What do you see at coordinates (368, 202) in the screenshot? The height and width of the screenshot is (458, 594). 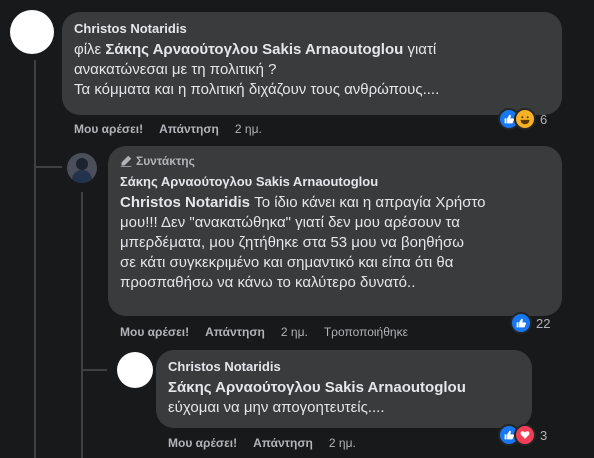 I see `comment-text-suffix: Το ίδιο κάνει και η απραγία Χρήστο` at bounding box center [368, 202].